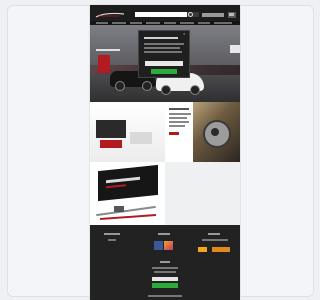  I want to click on footer-copyright, so click(165, 296).